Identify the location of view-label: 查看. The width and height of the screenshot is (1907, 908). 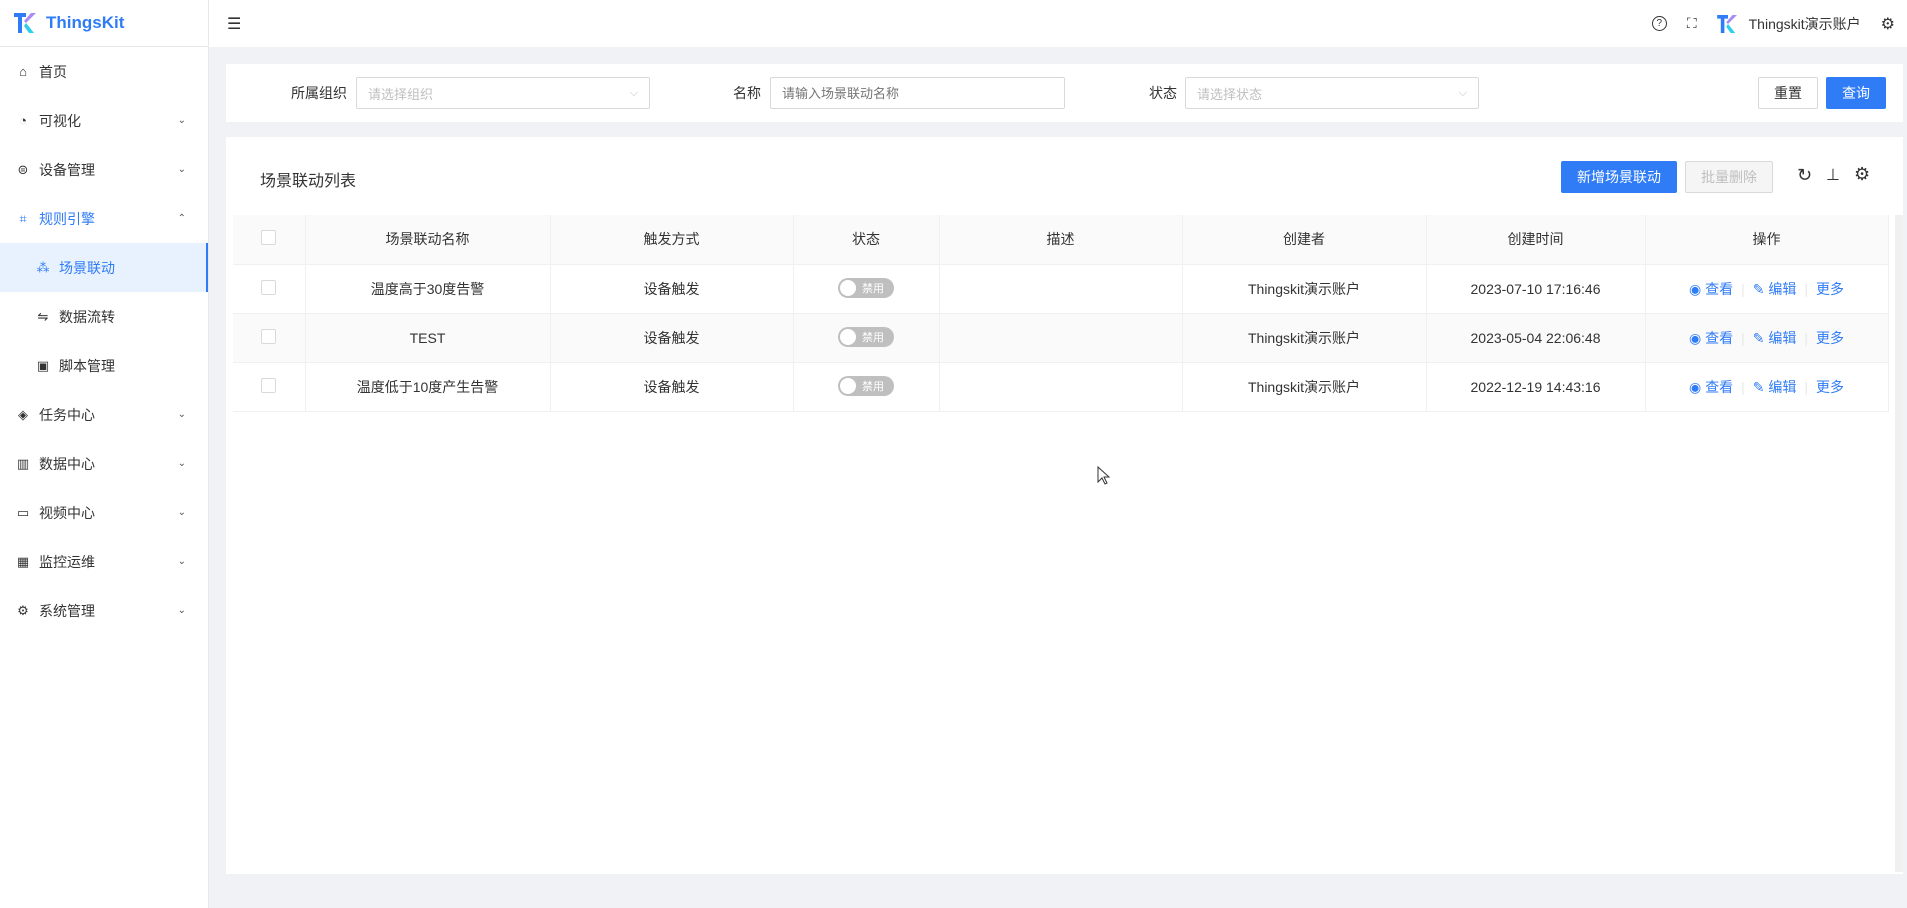
(1719, 288).